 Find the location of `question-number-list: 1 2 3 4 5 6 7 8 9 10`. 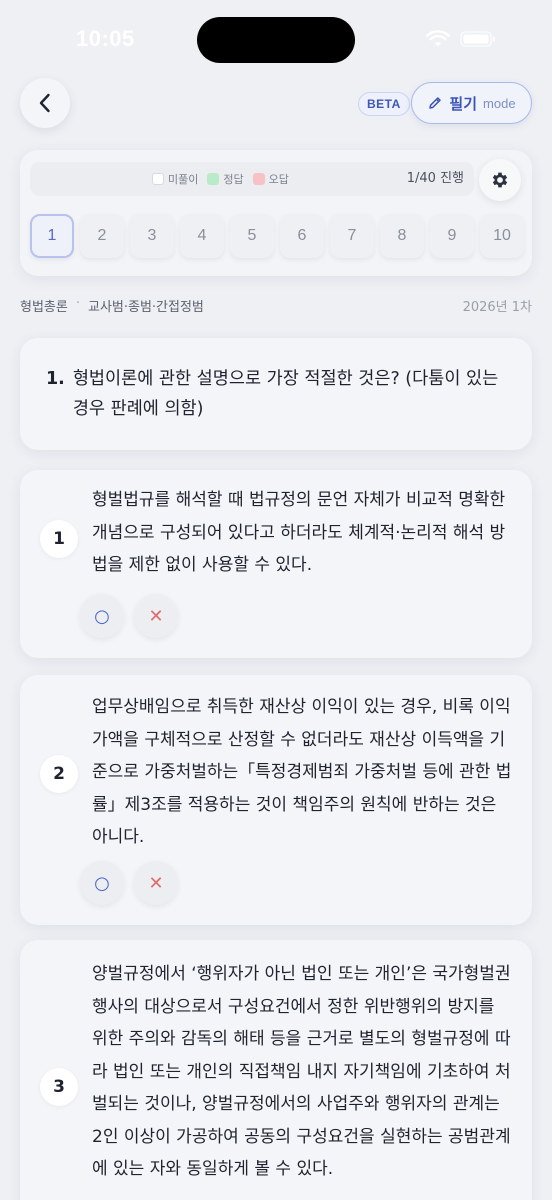

question-number-list: 1 2 3 4 5 6 7 8 9 10 is located at coordinates (277, 236).